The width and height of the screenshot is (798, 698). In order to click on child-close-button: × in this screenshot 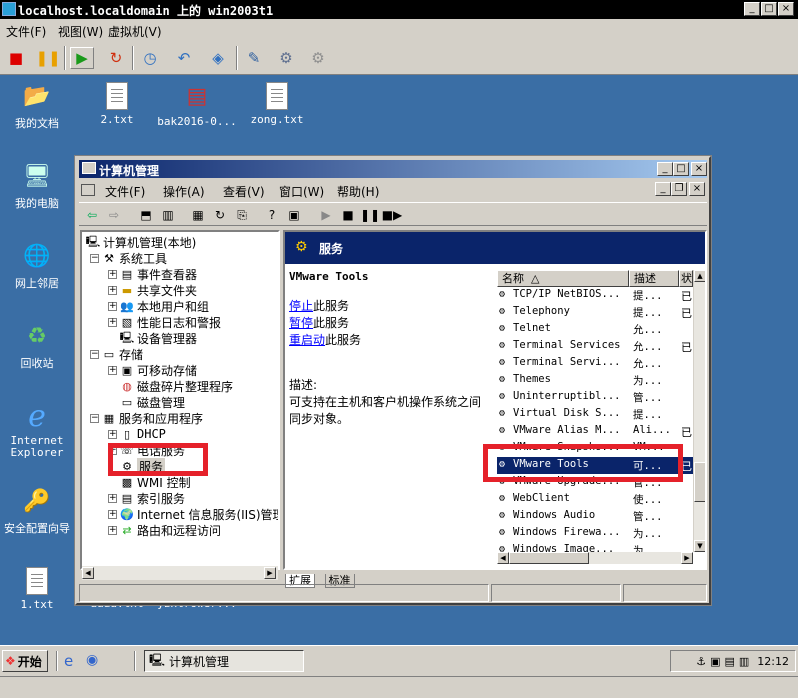, I will do `click(697, 189)`.